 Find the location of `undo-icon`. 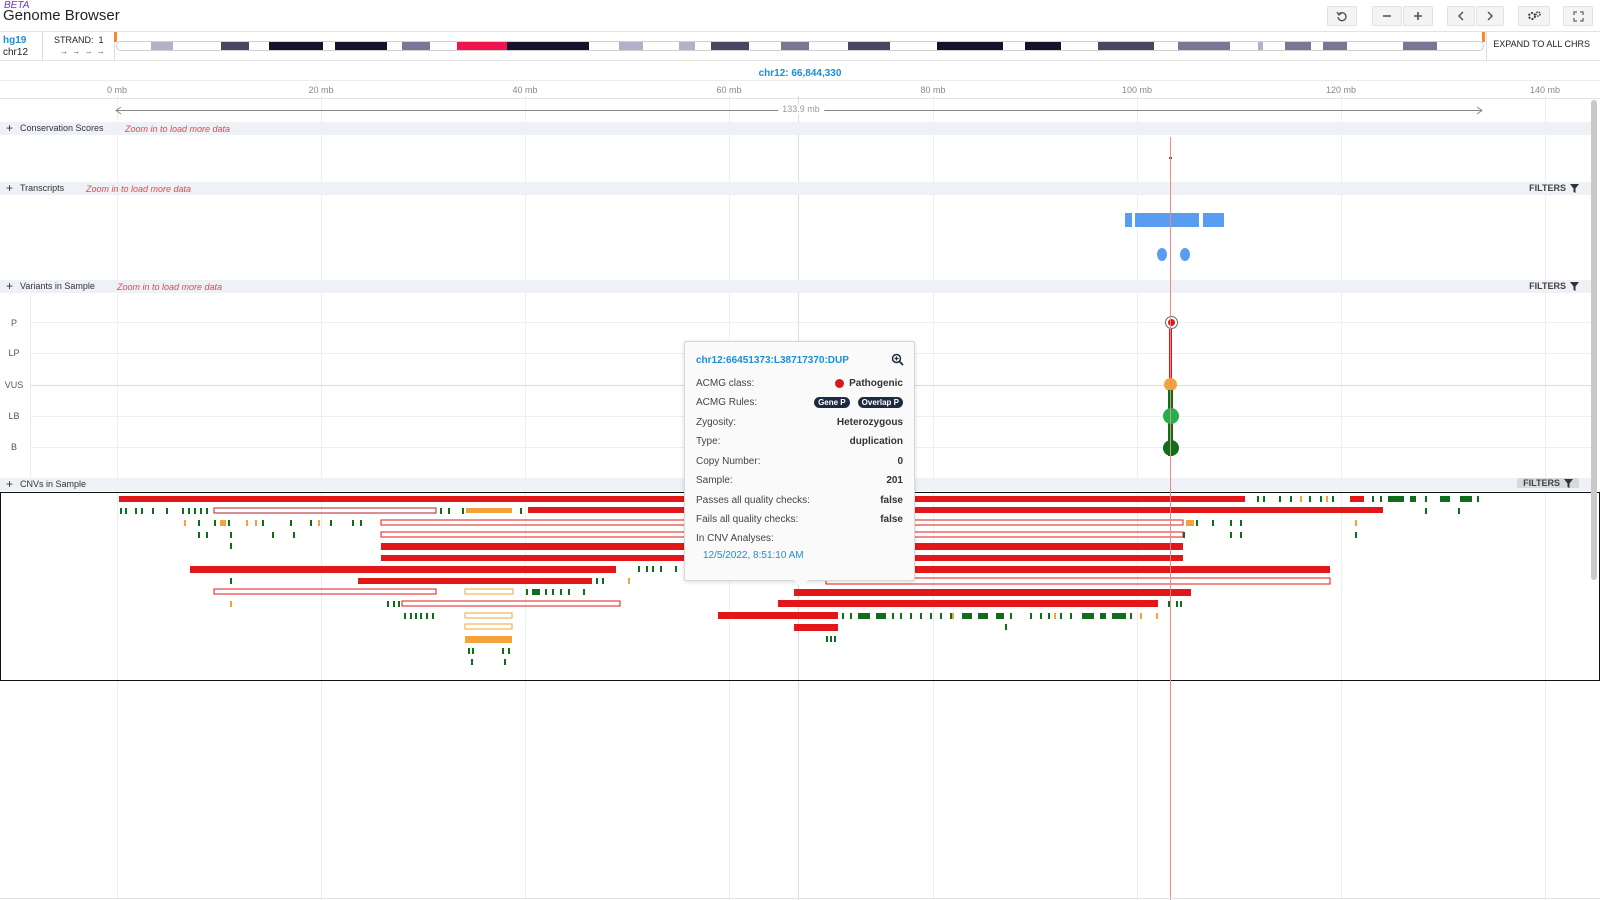

undo-icon is located at coordinates (1342, 16).